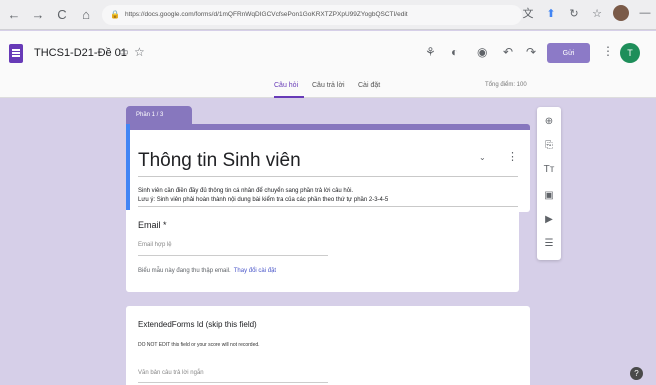 This screenshot has width=656, height=385. What do you see at coordinates (568, 53) in the screenshot?
I see `send-button: Gửi` at bounding box center [568, 53].